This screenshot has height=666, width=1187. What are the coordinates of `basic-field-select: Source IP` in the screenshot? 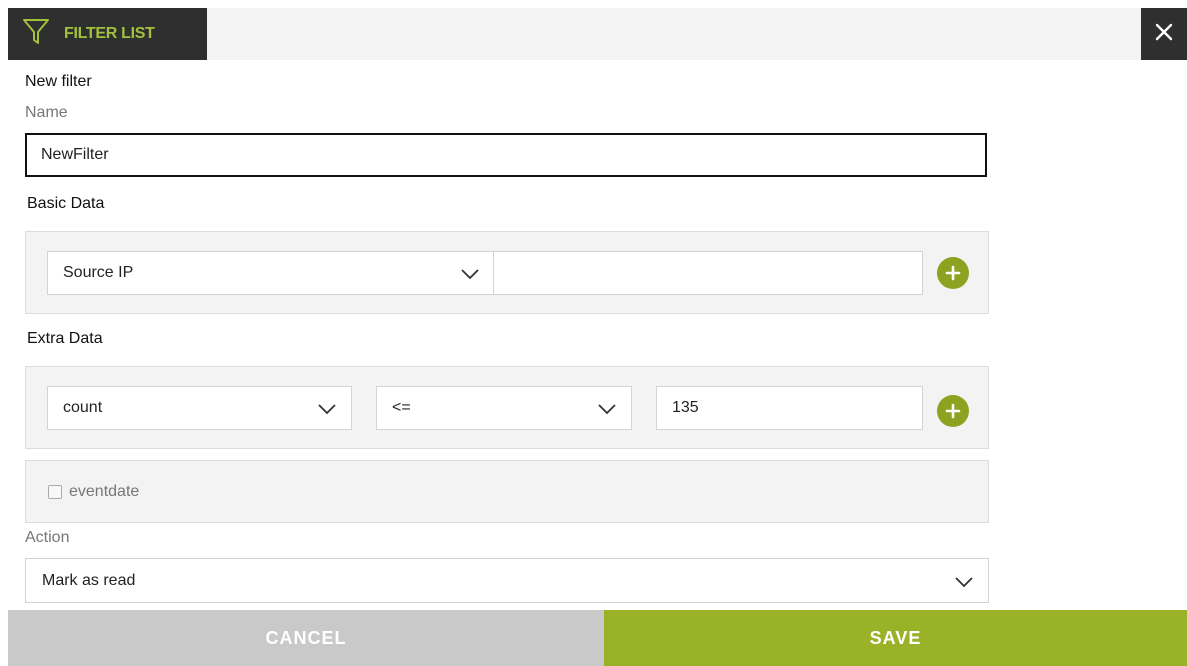 It's located at (271, 273).